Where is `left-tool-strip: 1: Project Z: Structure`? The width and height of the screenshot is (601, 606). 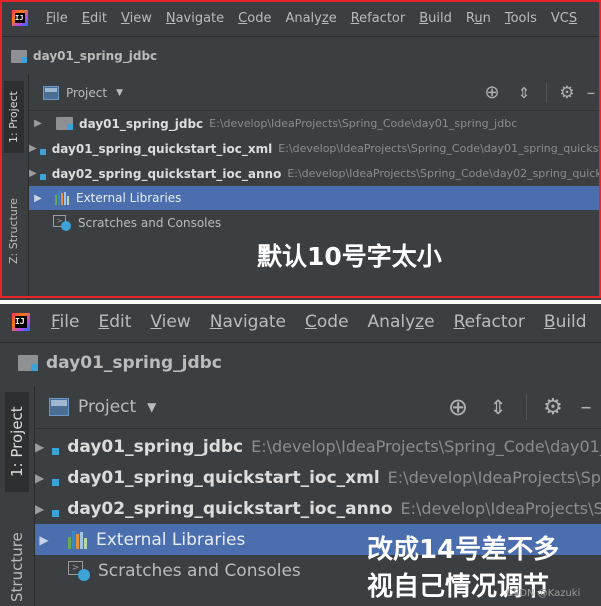 left-tool-strip: 1: Project Z: Structure is located at coordinates (14, 187).